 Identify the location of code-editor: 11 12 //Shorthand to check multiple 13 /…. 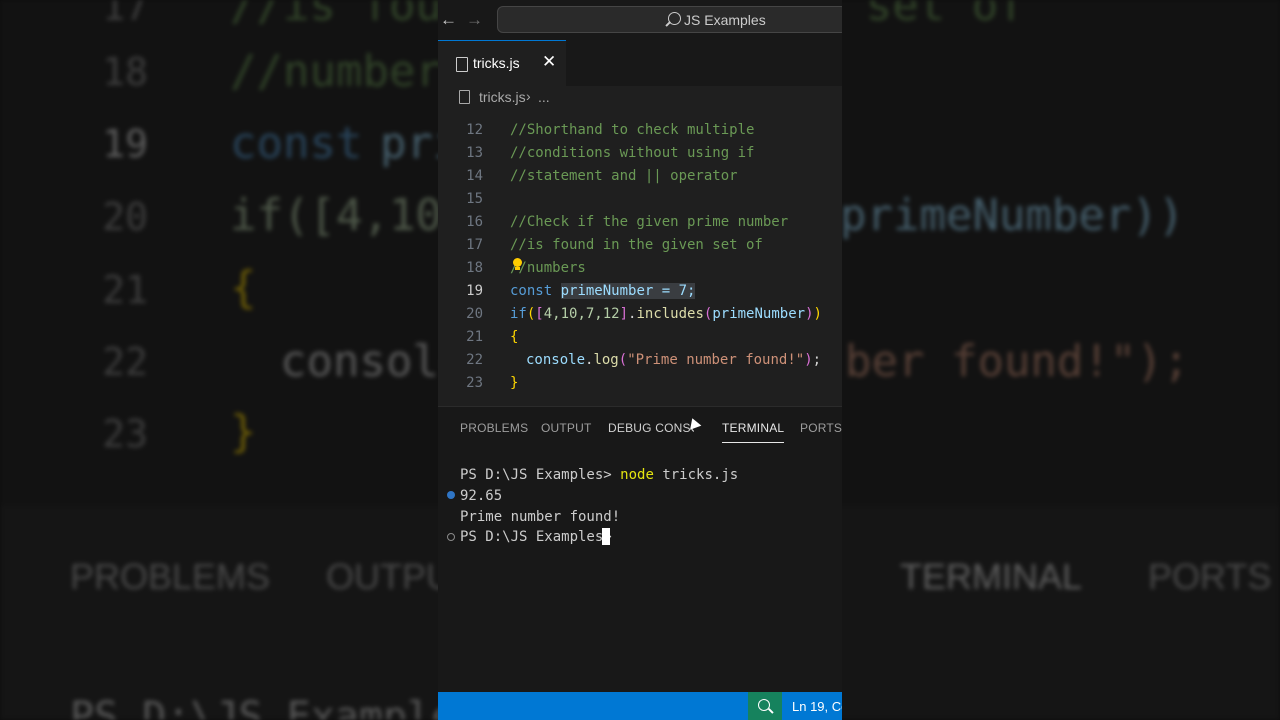
(640, 258).